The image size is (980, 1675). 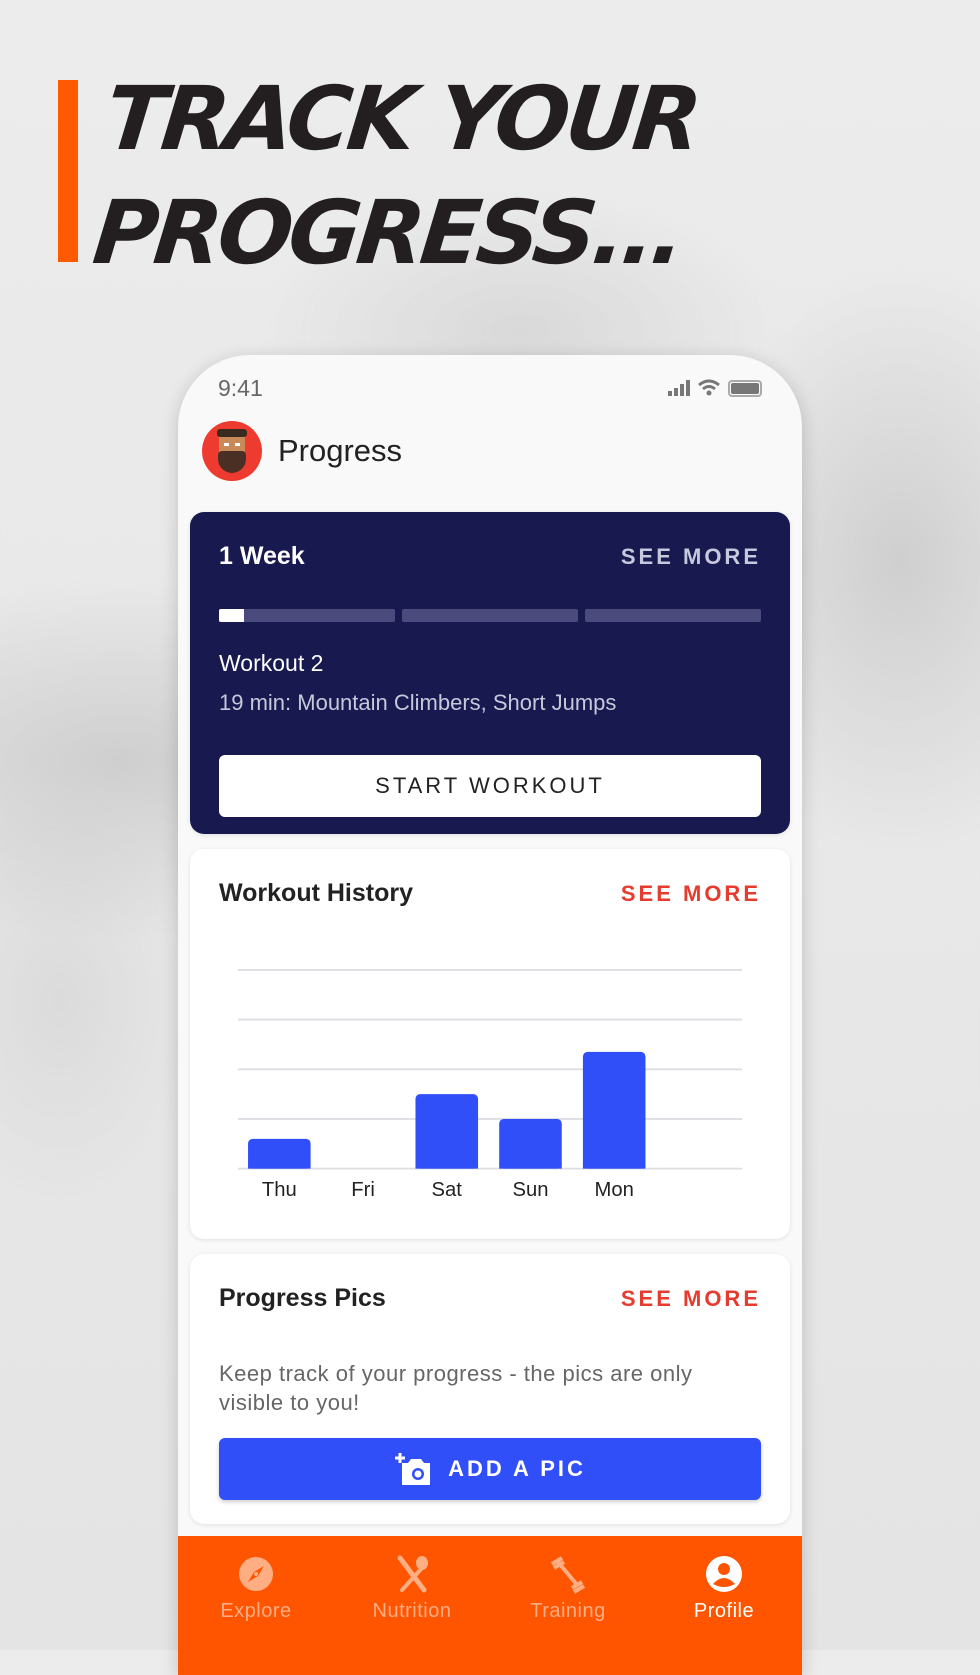 What do you see at coordinates (232, 451) in the screenshot?
I see `avatar` at bounding box center [232, 451].